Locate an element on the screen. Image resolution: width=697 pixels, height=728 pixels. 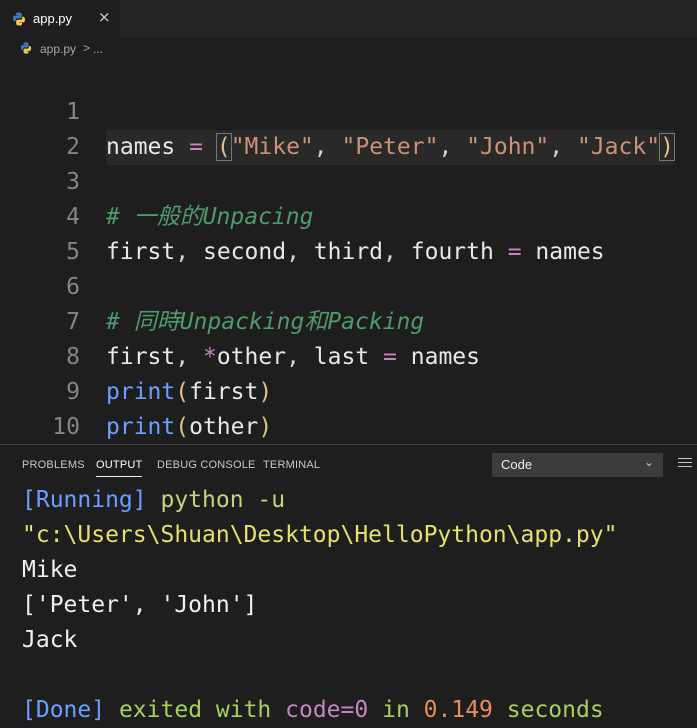
seconds-text: seconds is located at coordinates (555, 710).